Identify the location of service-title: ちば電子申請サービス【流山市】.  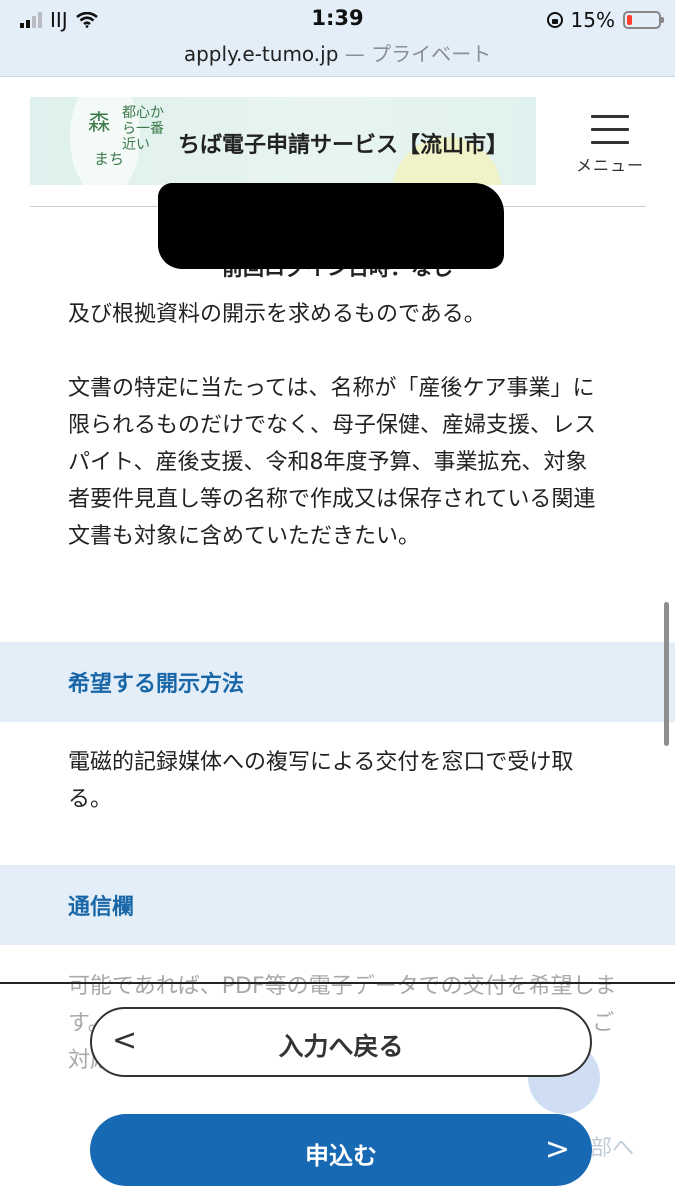
(343, 145).